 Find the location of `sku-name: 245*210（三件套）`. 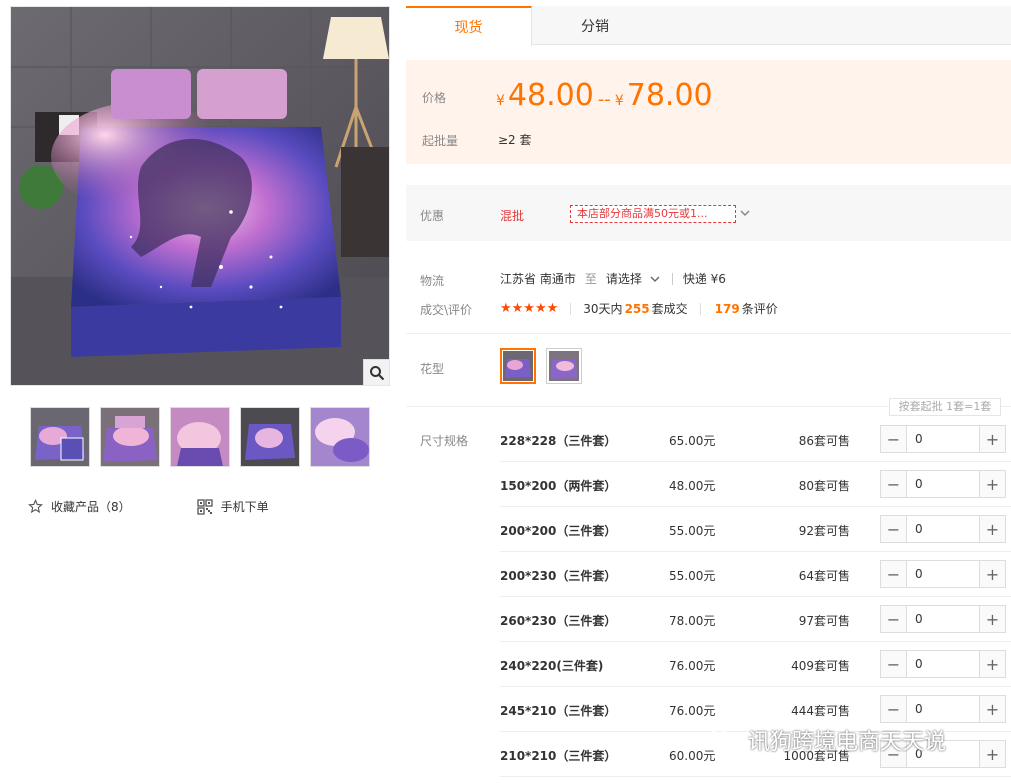

sku-name: 245*210（三件套） is located at coordinates (558, 711).